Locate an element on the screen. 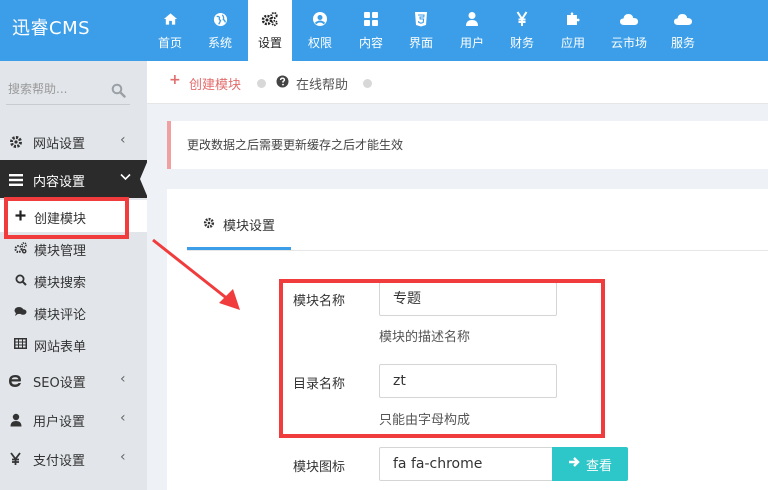 The width and height of the screenshot is (768, 490). plus-icon: + is located at coordinates (175, 80).